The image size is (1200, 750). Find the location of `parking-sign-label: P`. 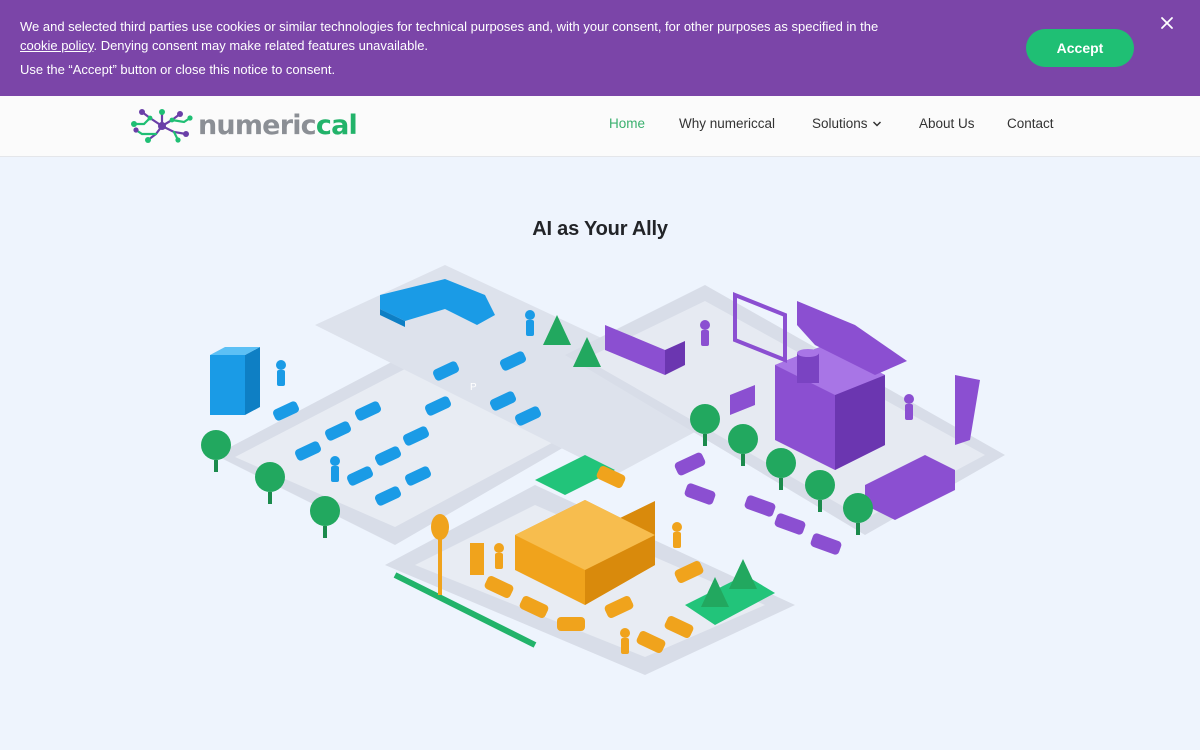

parking-sign-label: P is located at coordinates (473, 387).